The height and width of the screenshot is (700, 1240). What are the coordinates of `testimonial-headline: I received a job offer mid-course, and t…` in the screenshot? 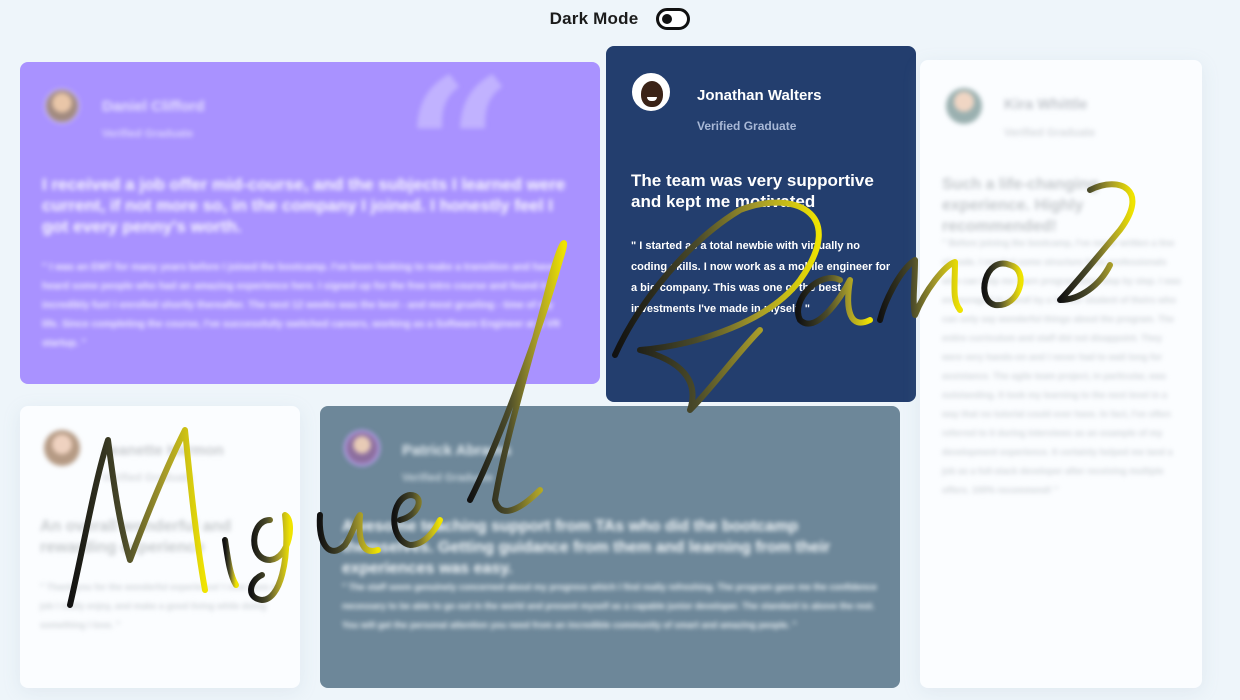 It's located at (304, 205).